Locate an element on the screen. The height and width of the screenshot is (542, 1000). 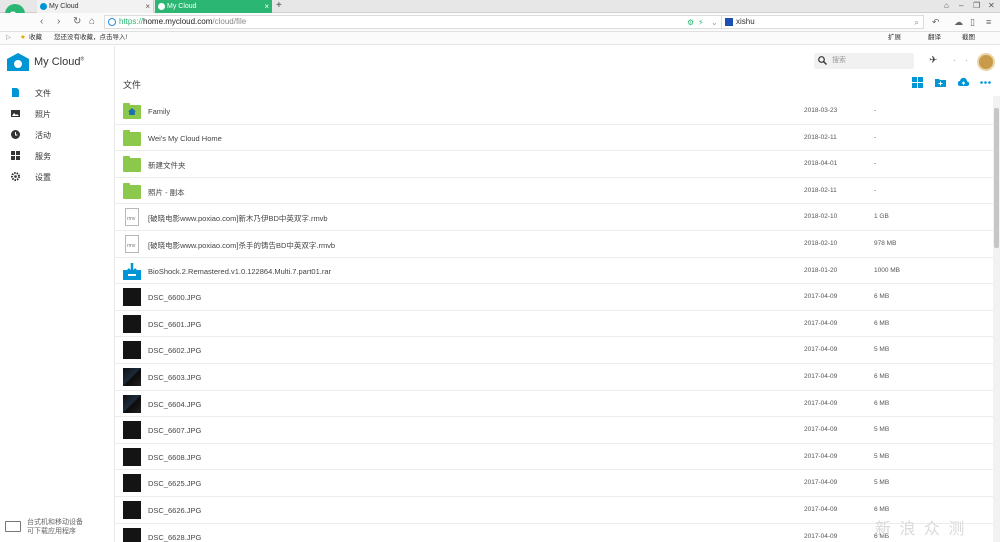
file-row: Family 2018-03-23 - is located at coordinates (554, 111).